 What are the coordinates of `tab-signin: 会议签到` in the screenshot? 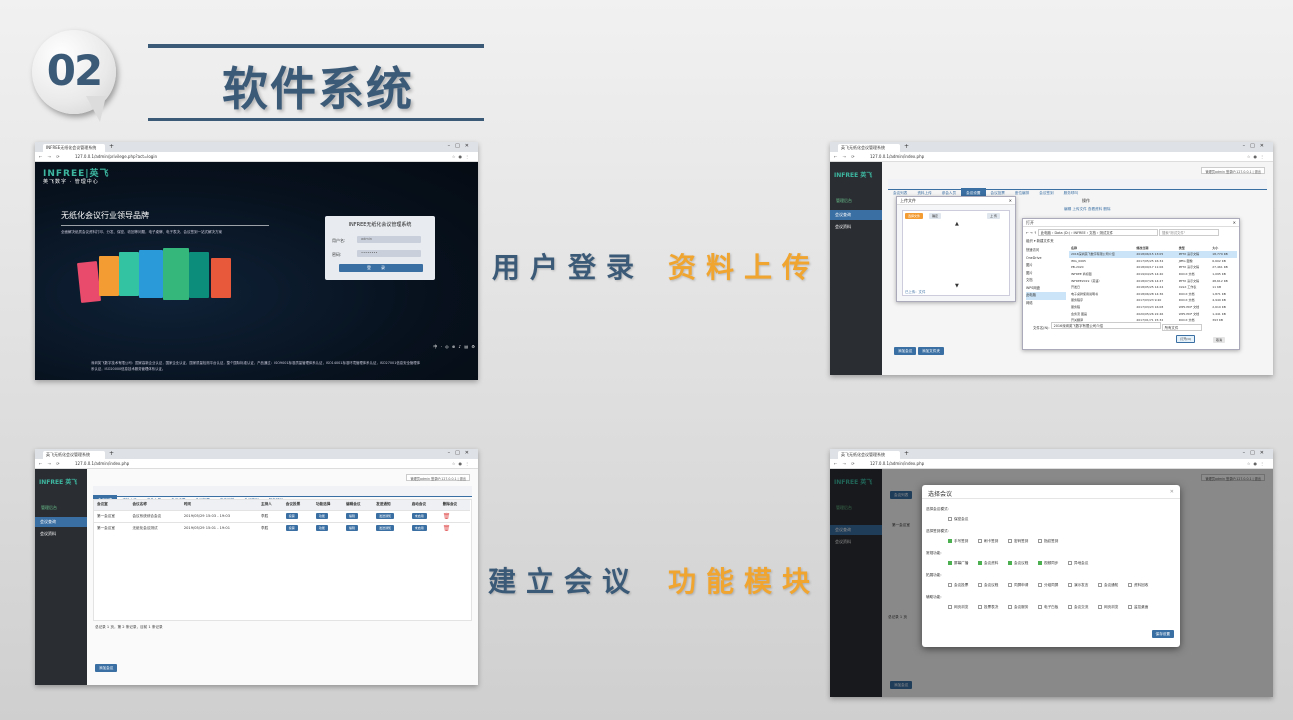 It's located at (1046, 193).